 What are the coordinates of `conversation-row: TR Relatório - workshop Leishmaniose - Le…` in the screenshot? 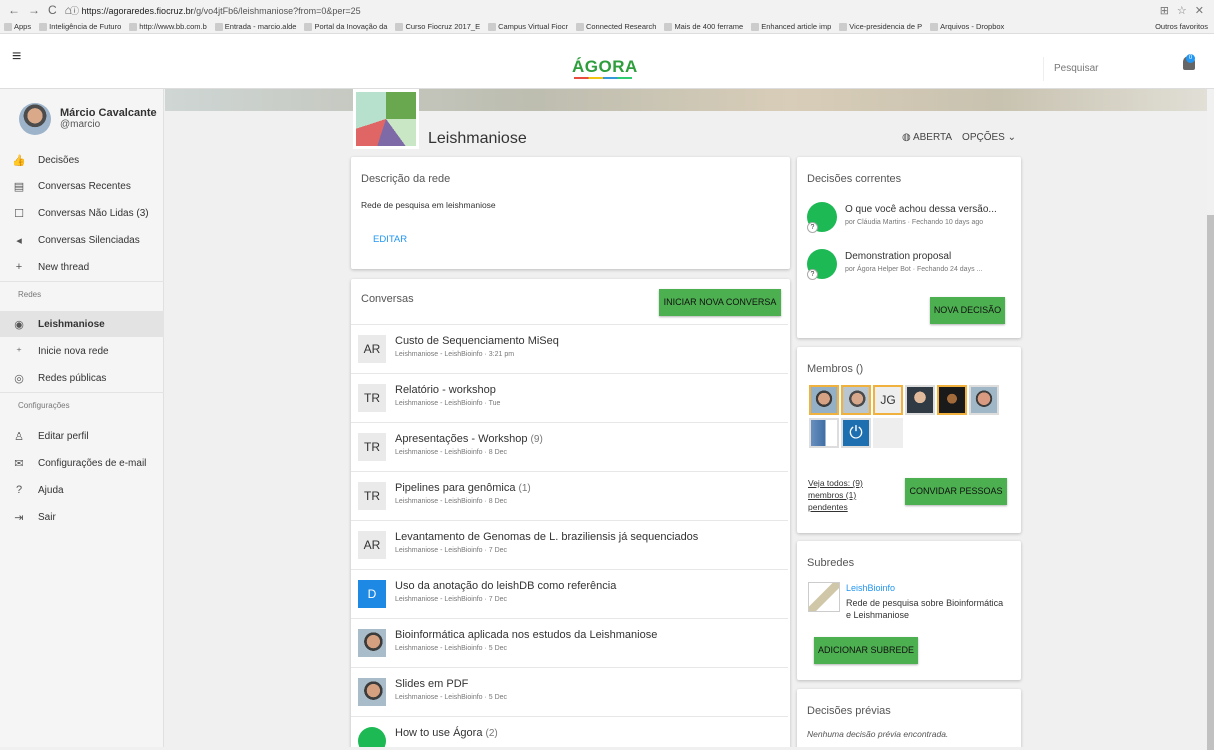 It's located at (569, 397).